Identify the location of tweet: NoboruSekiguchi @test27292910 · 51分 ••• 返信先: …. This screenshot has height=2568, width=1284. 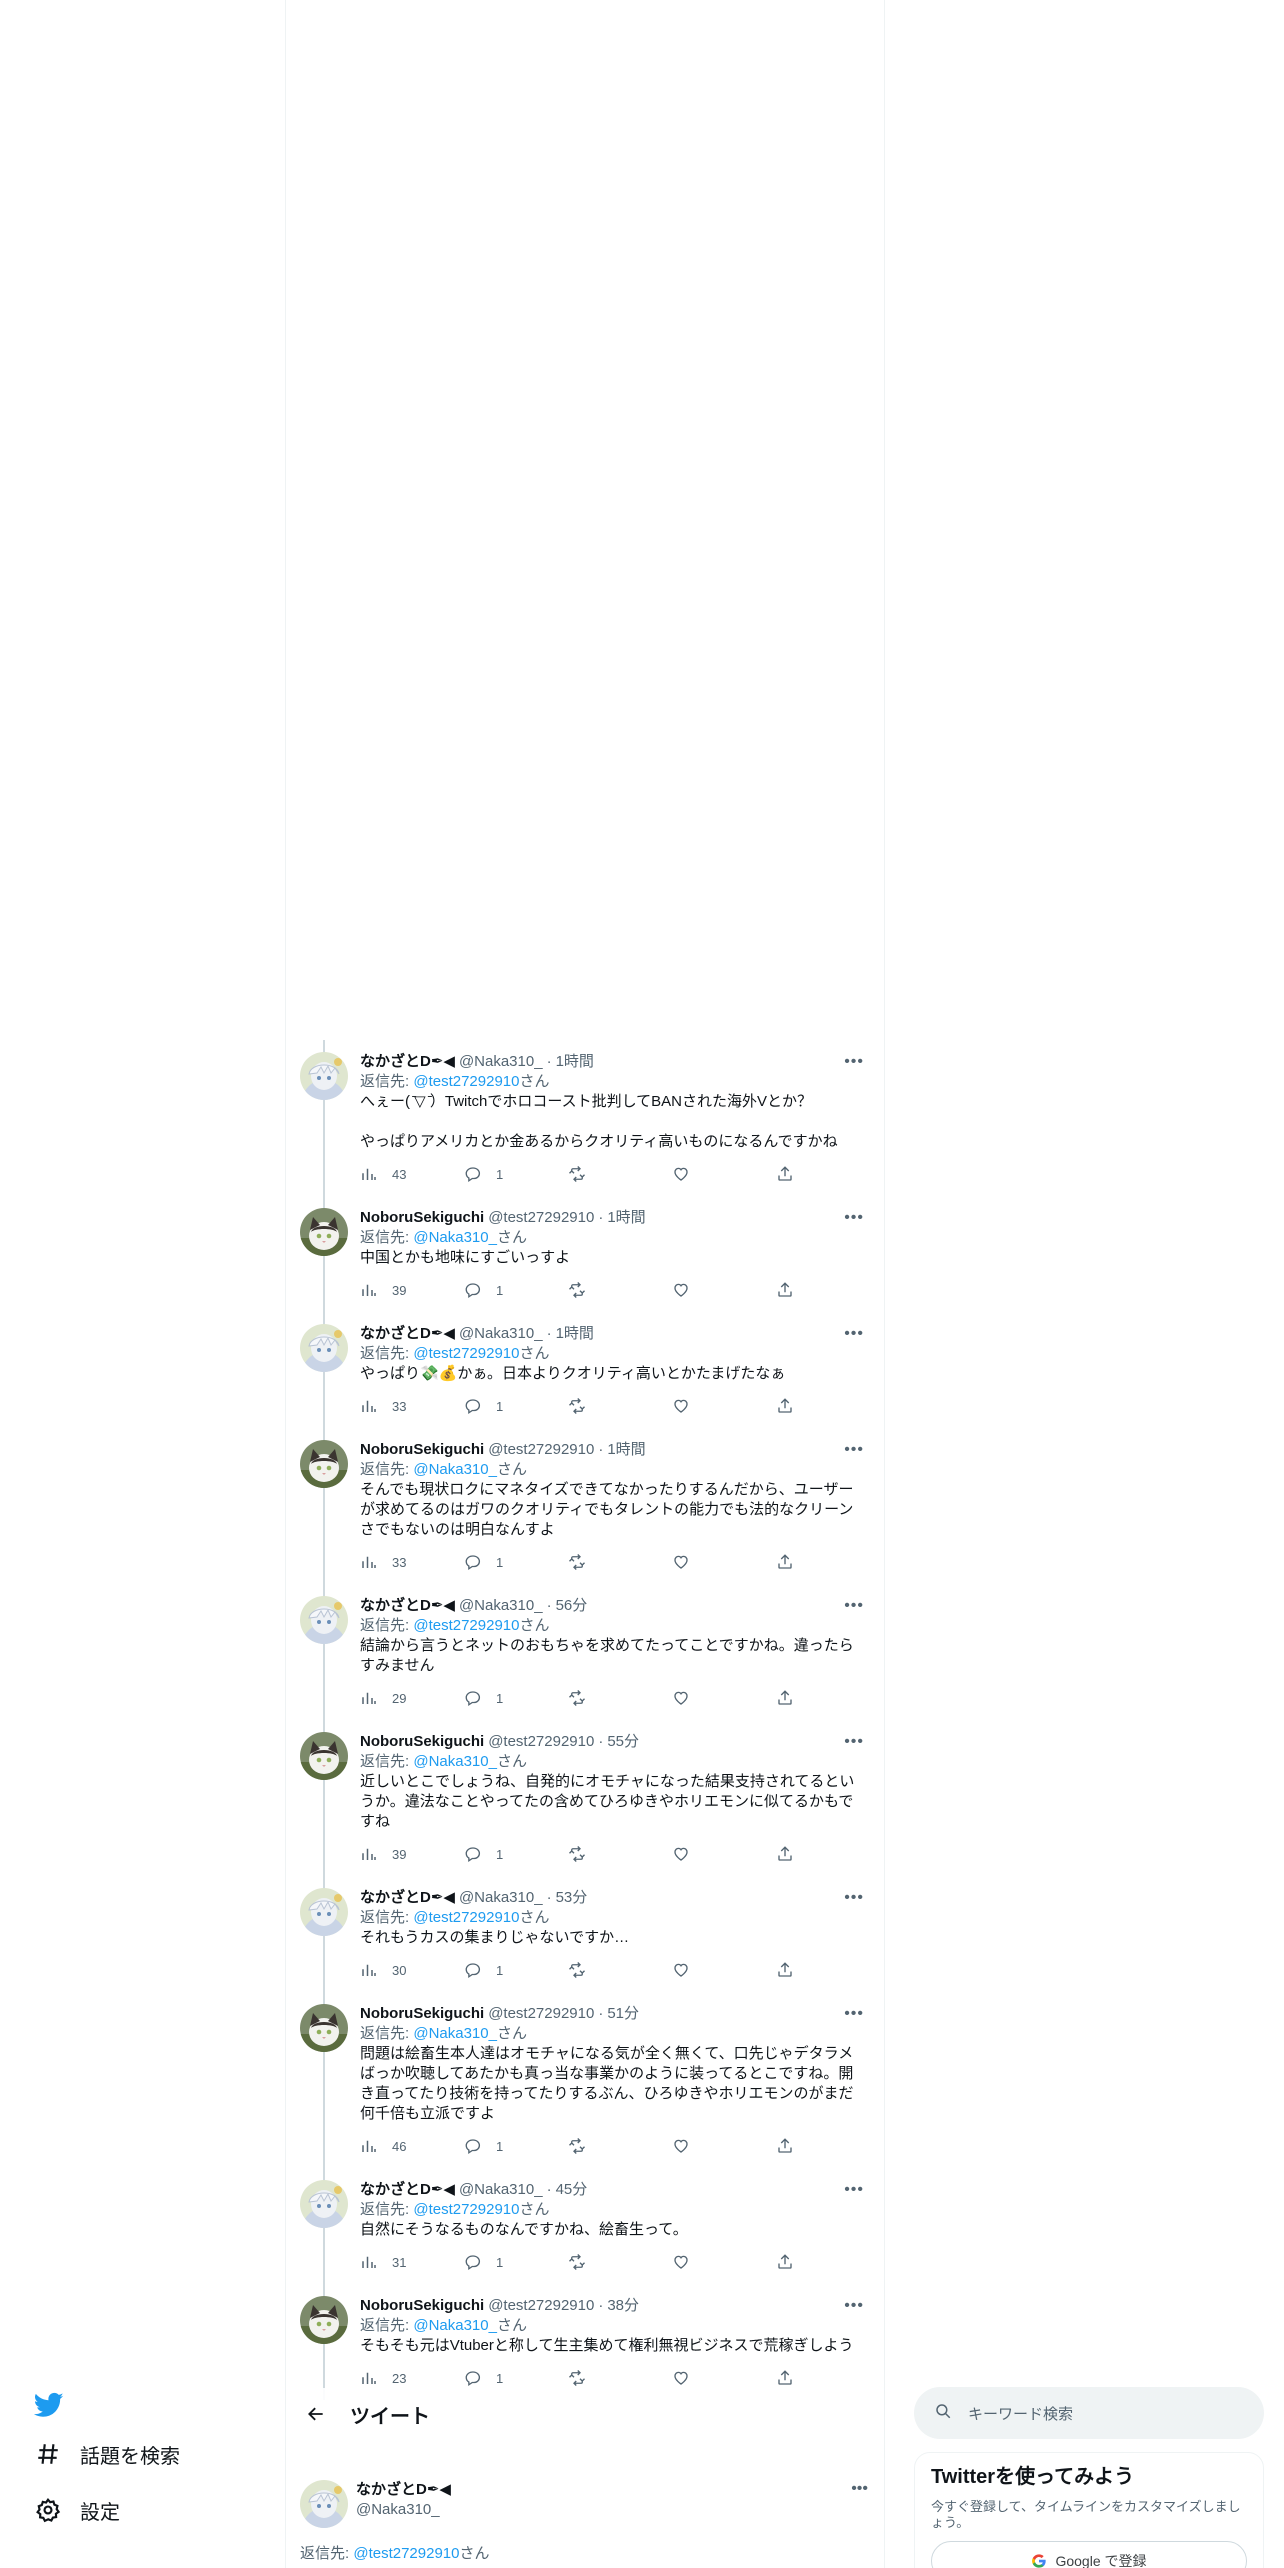
(585, 2080).